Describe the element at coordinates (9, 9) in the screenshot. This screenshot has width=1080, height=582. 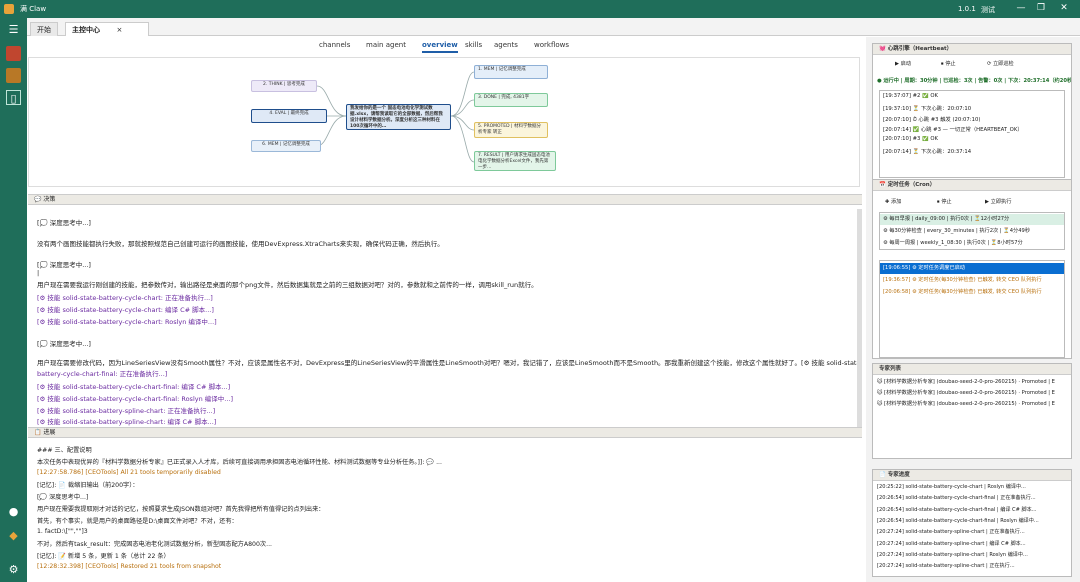
I see `app-logo-icon` at that location.